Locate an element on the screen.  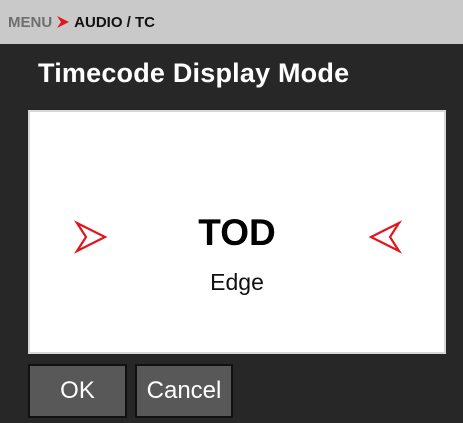
next-value-preview: Edge is located at coordinates (237, 282).